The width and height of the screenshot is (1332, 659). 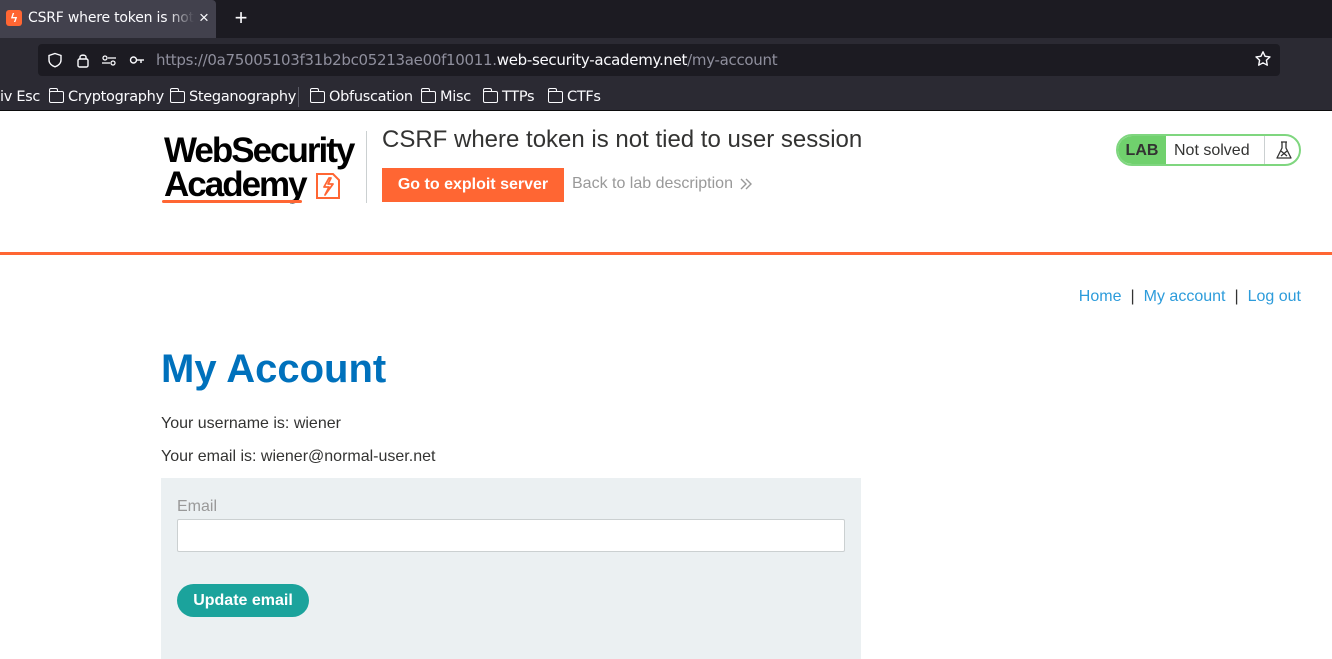 What do you see at coordinates (511, 535) in the screenshot?
I see `email-field` at bounding box center [511, 535].